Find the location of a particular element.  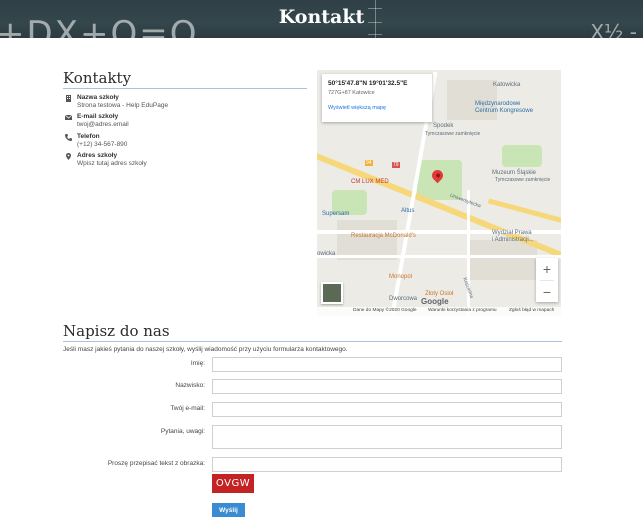

map-plus-code: 727G+87 Katowice is located at coordinates (351, 93).